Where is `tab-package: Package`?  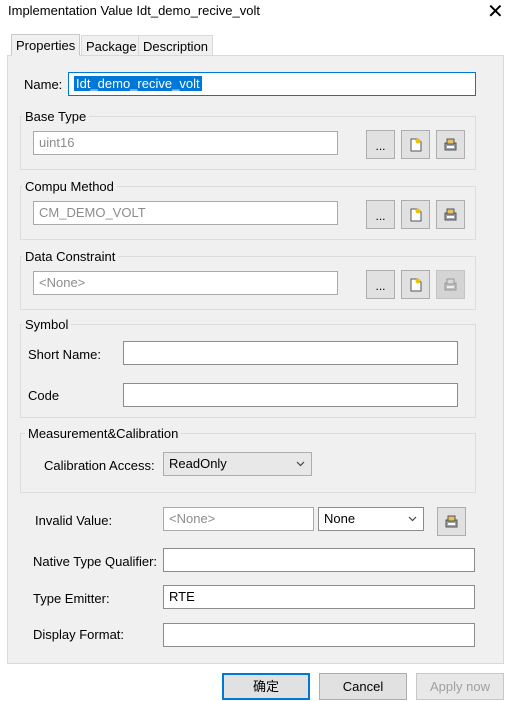 tab-package: Package is located at coordinates (111, 46).